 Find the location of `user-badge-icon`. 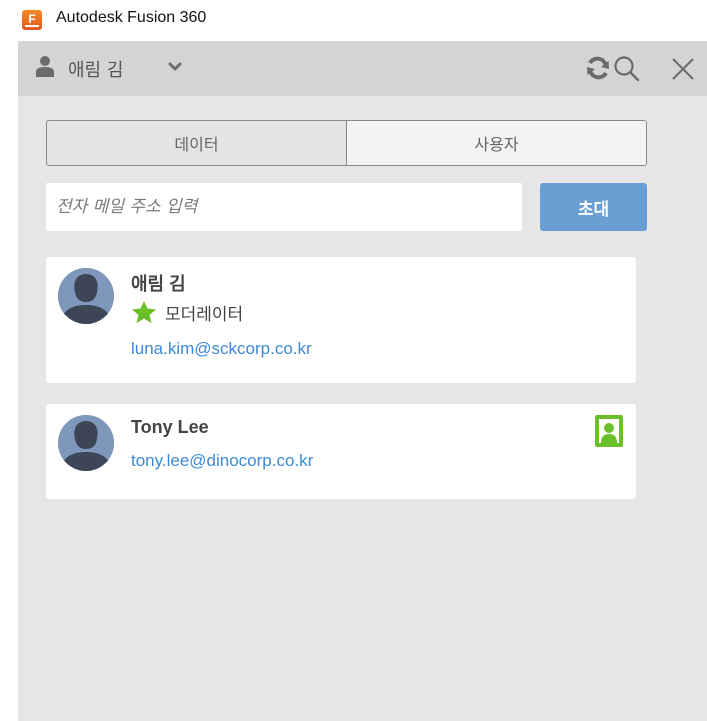

user-badge-icon is located at coordinates (609, 431).